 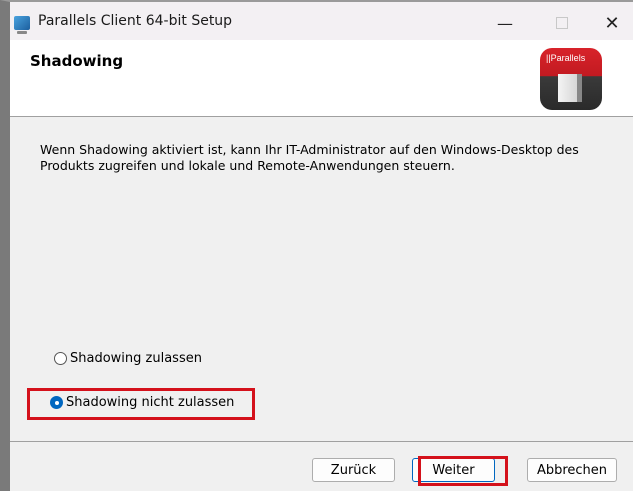 I want to click on title-bar: Parallels Client 64-bit Setup — ✕, so click(x=321, y=21).